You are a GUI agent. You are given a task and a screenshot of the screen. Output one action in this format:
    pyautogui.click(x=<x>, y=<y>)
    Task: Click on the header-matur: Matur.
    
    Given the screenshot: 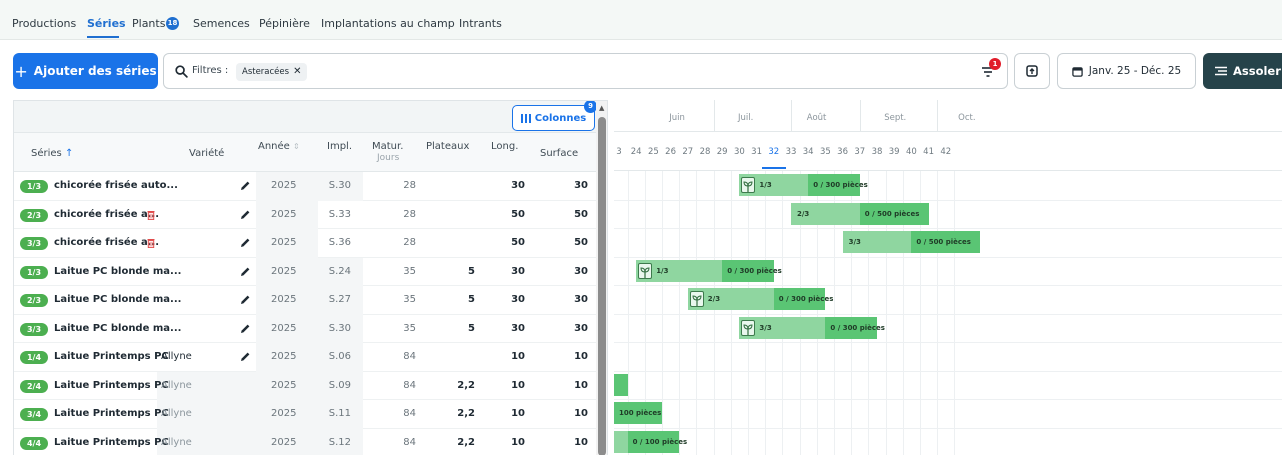 What is the action you would take?
    pyautogui.click(x=387, y=146)
    